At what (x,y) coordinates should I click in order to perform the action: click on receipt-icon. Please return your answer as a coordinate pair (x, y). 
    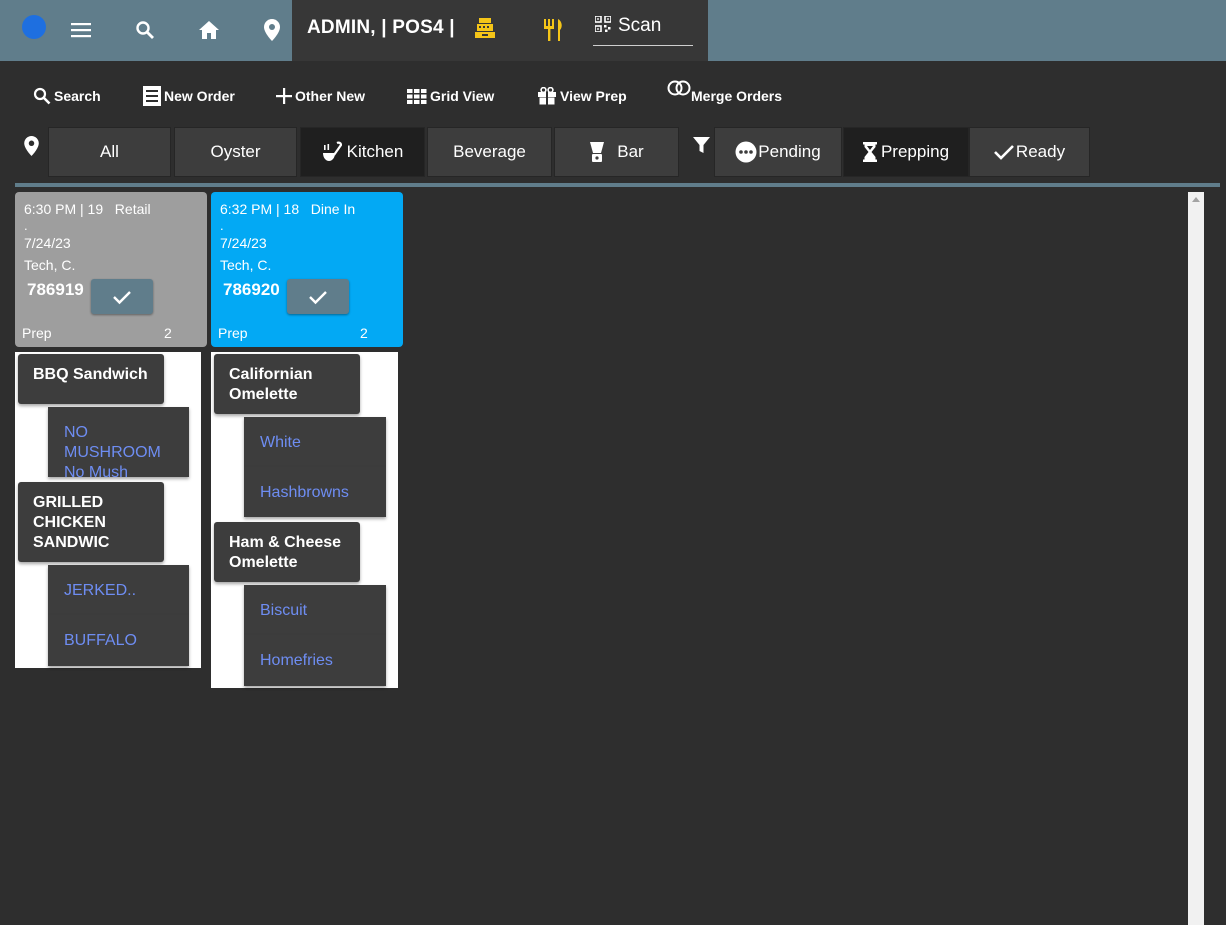
    Looking at the image, I should click on (152, 96).